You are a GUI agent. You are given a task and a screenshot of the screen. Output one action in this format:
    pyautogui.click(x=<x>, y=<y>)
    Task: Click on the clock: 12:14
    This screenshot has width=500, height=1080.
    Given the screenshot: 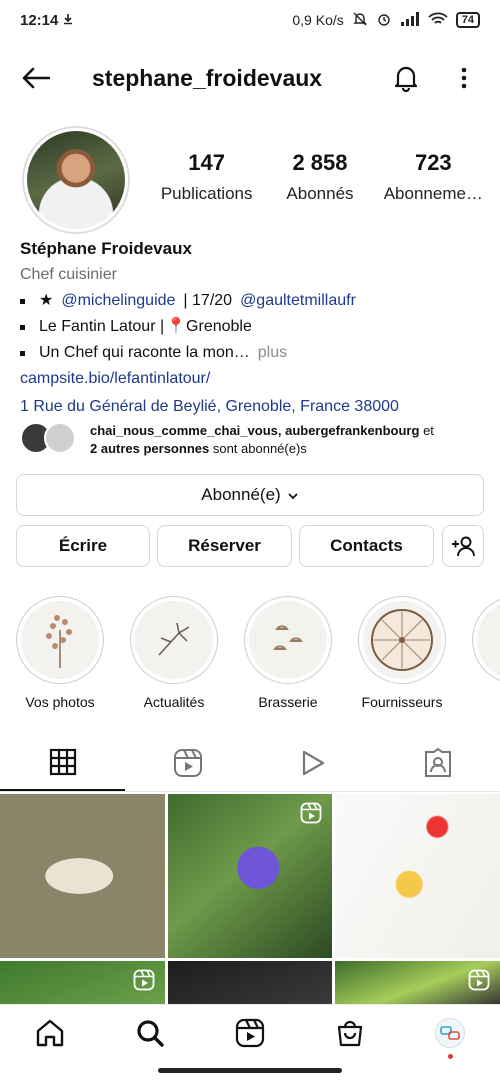 What is the action you would take?
    pyautogui.click(x=39, y=20)
    